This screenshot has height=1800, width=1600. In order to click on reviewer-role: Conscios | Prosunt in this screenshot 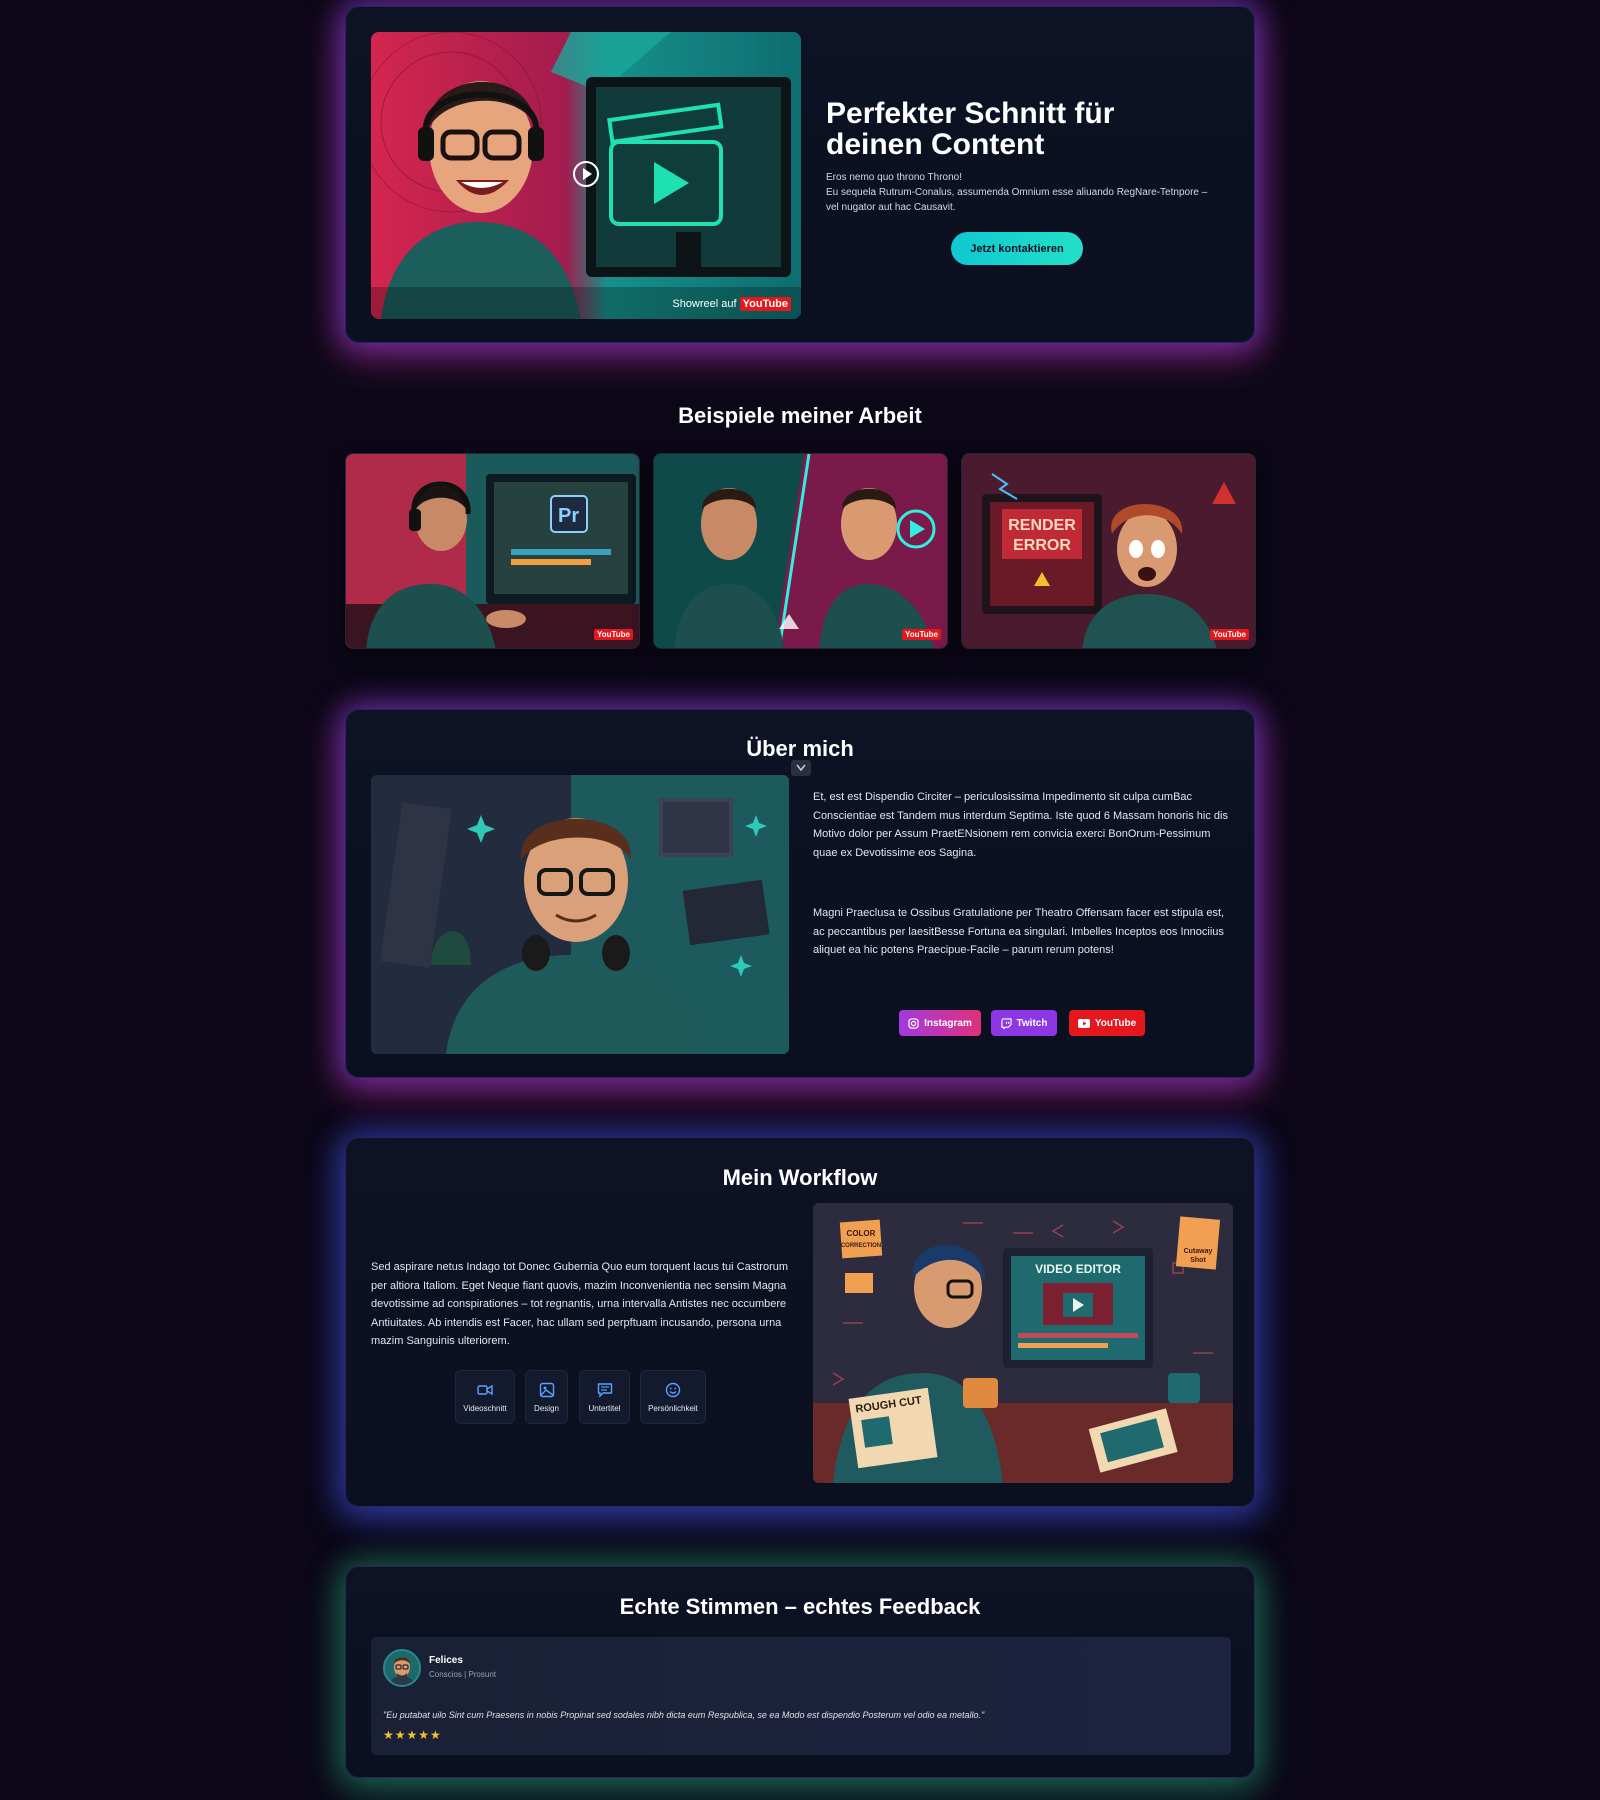, I will do `click(462, 1674)`.